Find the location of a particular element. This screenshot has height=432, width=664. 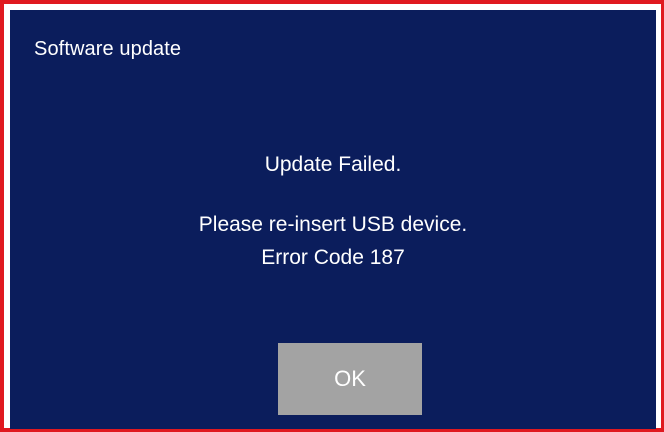

dialog-title: Software update is located at coordinates (108, 49).